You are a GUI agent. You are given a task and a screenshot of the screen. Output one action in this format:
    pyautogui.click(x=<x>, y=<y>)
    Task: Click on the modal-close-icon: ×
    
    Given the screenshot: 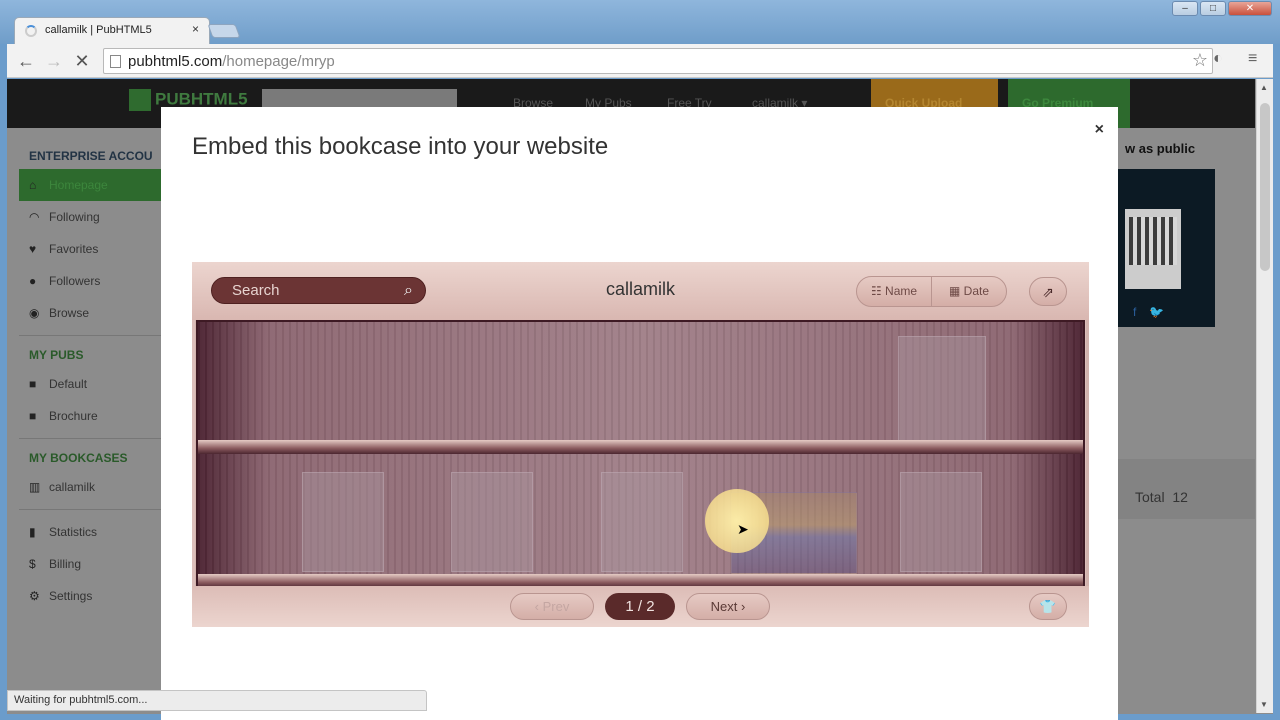 What is the action you would take?
    pyautogui.click(x=1099, y=130)
    